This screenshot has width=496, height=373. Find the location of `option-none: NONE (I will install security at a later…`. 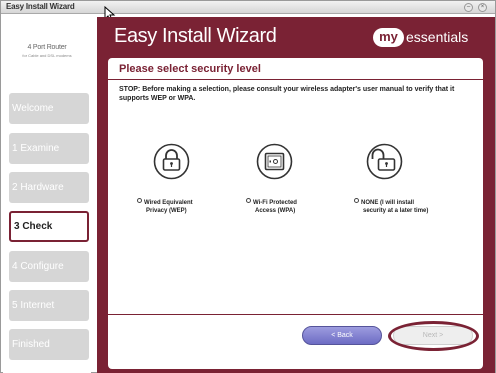

option-none: NONE (I will install security at a later… is located at coordinates (391, 206).